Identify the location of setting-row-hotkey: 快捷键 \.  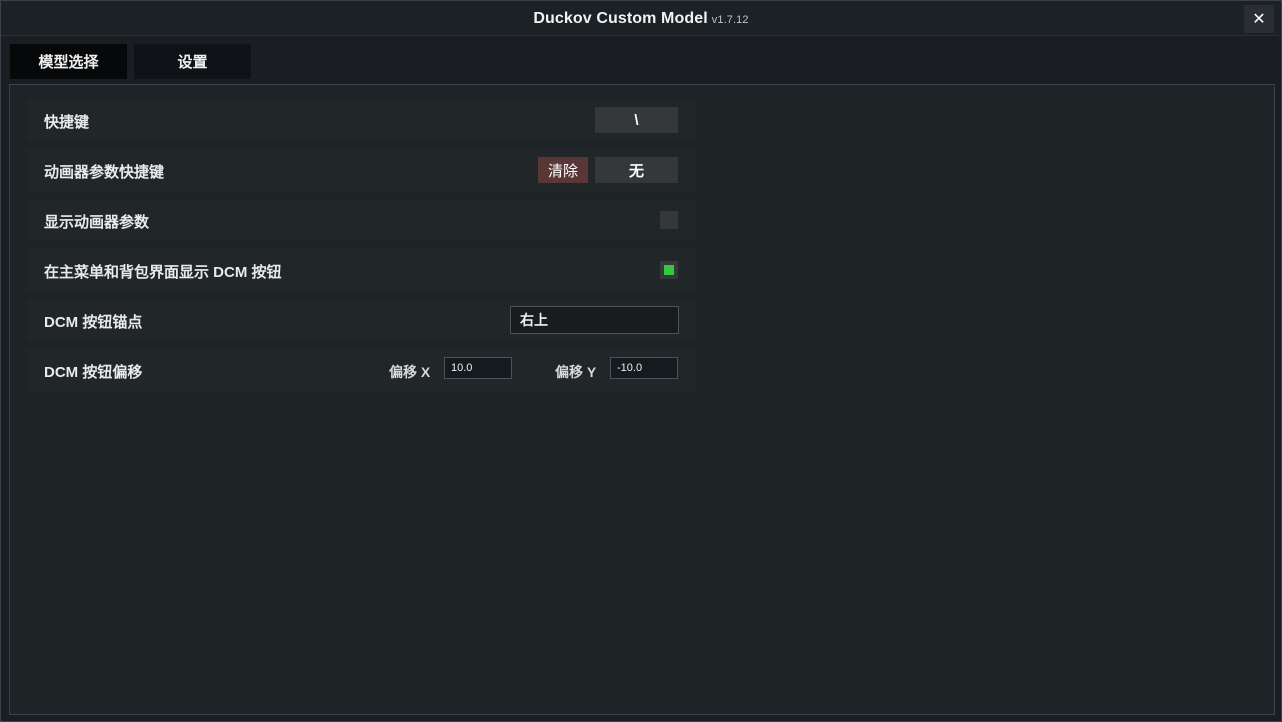
(362, 120).